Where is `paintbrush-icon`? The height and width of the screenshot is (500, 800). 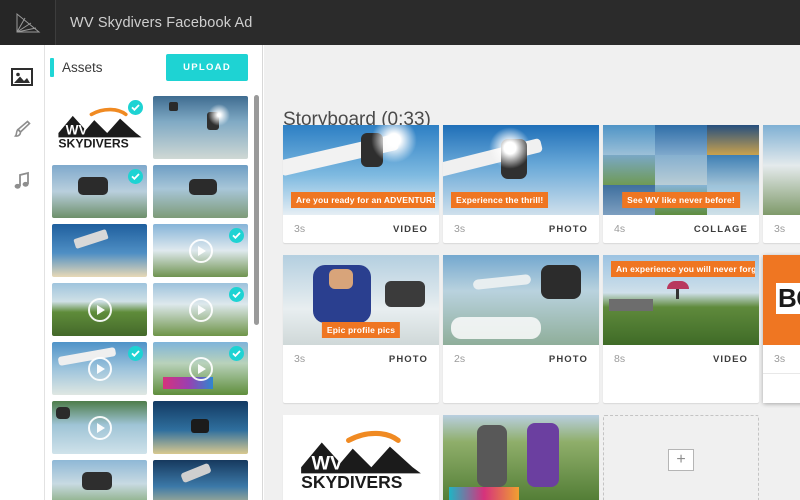 paintbrush-icon is located at coordinates (22, 128).